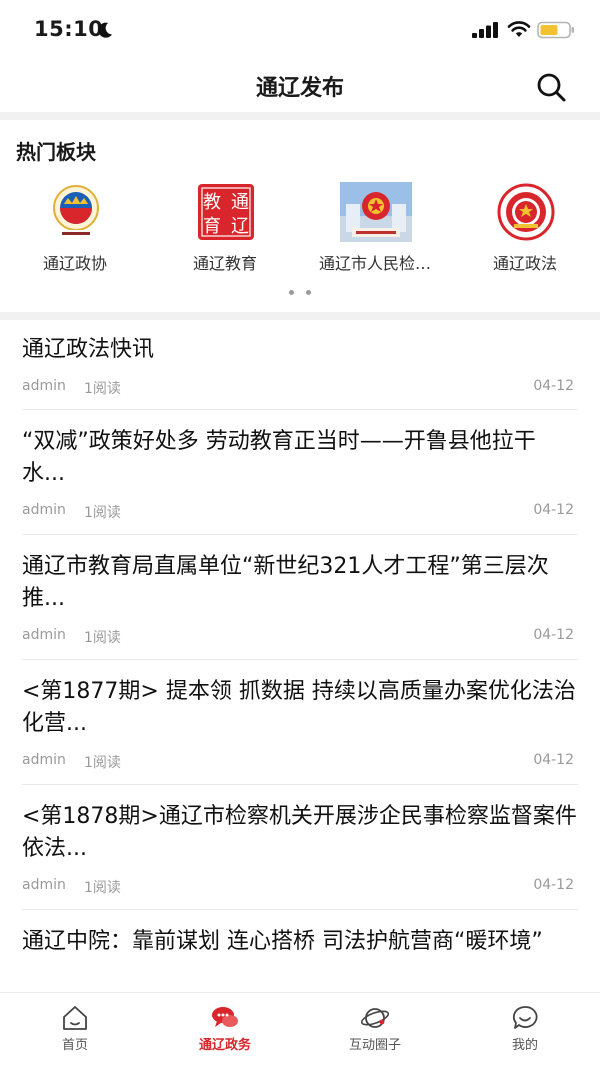  I want to click on bottom-tab-bar: 首页 通辽政务 互动圈子 我的, so click(300, 1029).